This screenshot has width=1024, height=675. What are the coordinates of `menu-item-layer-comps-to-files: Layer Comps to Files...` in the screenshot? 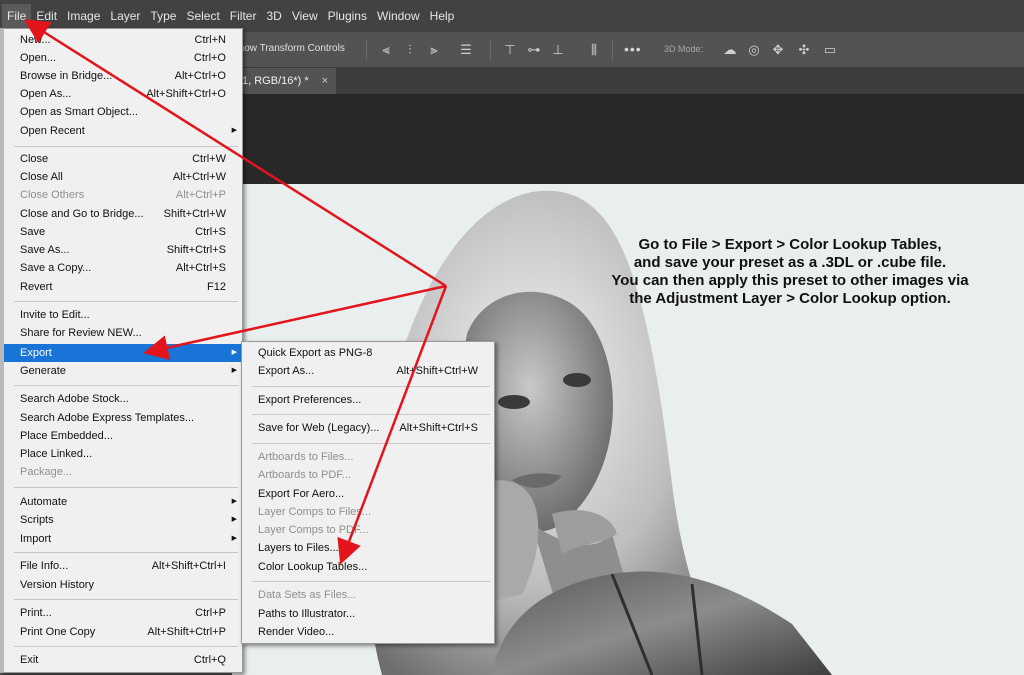 It's located at (315, 512).